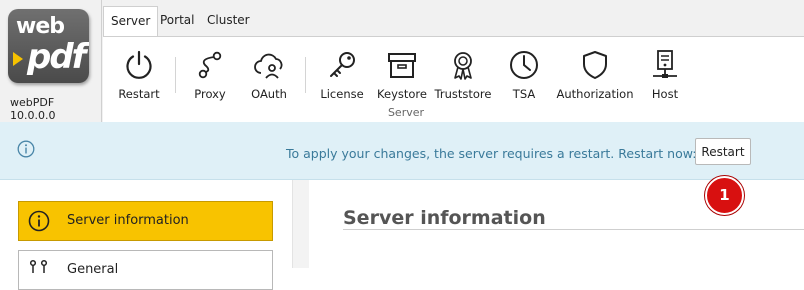 The height and width of the screenshot is (290, 804). I want to click on logo-area: web pdf webPDF 10.0.0.0, so click(51, 61).